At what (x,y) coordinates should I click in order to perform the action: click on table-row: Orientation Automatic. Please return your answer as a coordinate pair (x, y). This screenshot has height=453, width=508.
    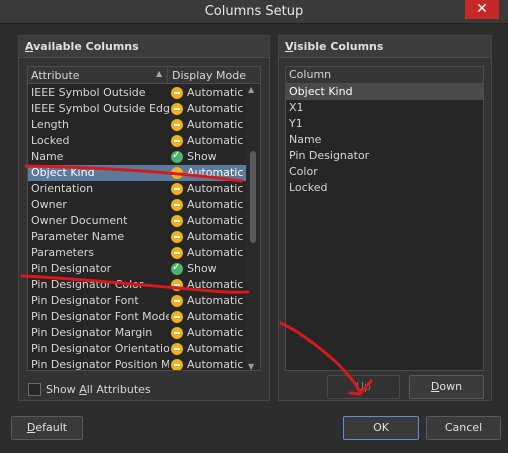
    Looking at the image, I should click on (137, 189).